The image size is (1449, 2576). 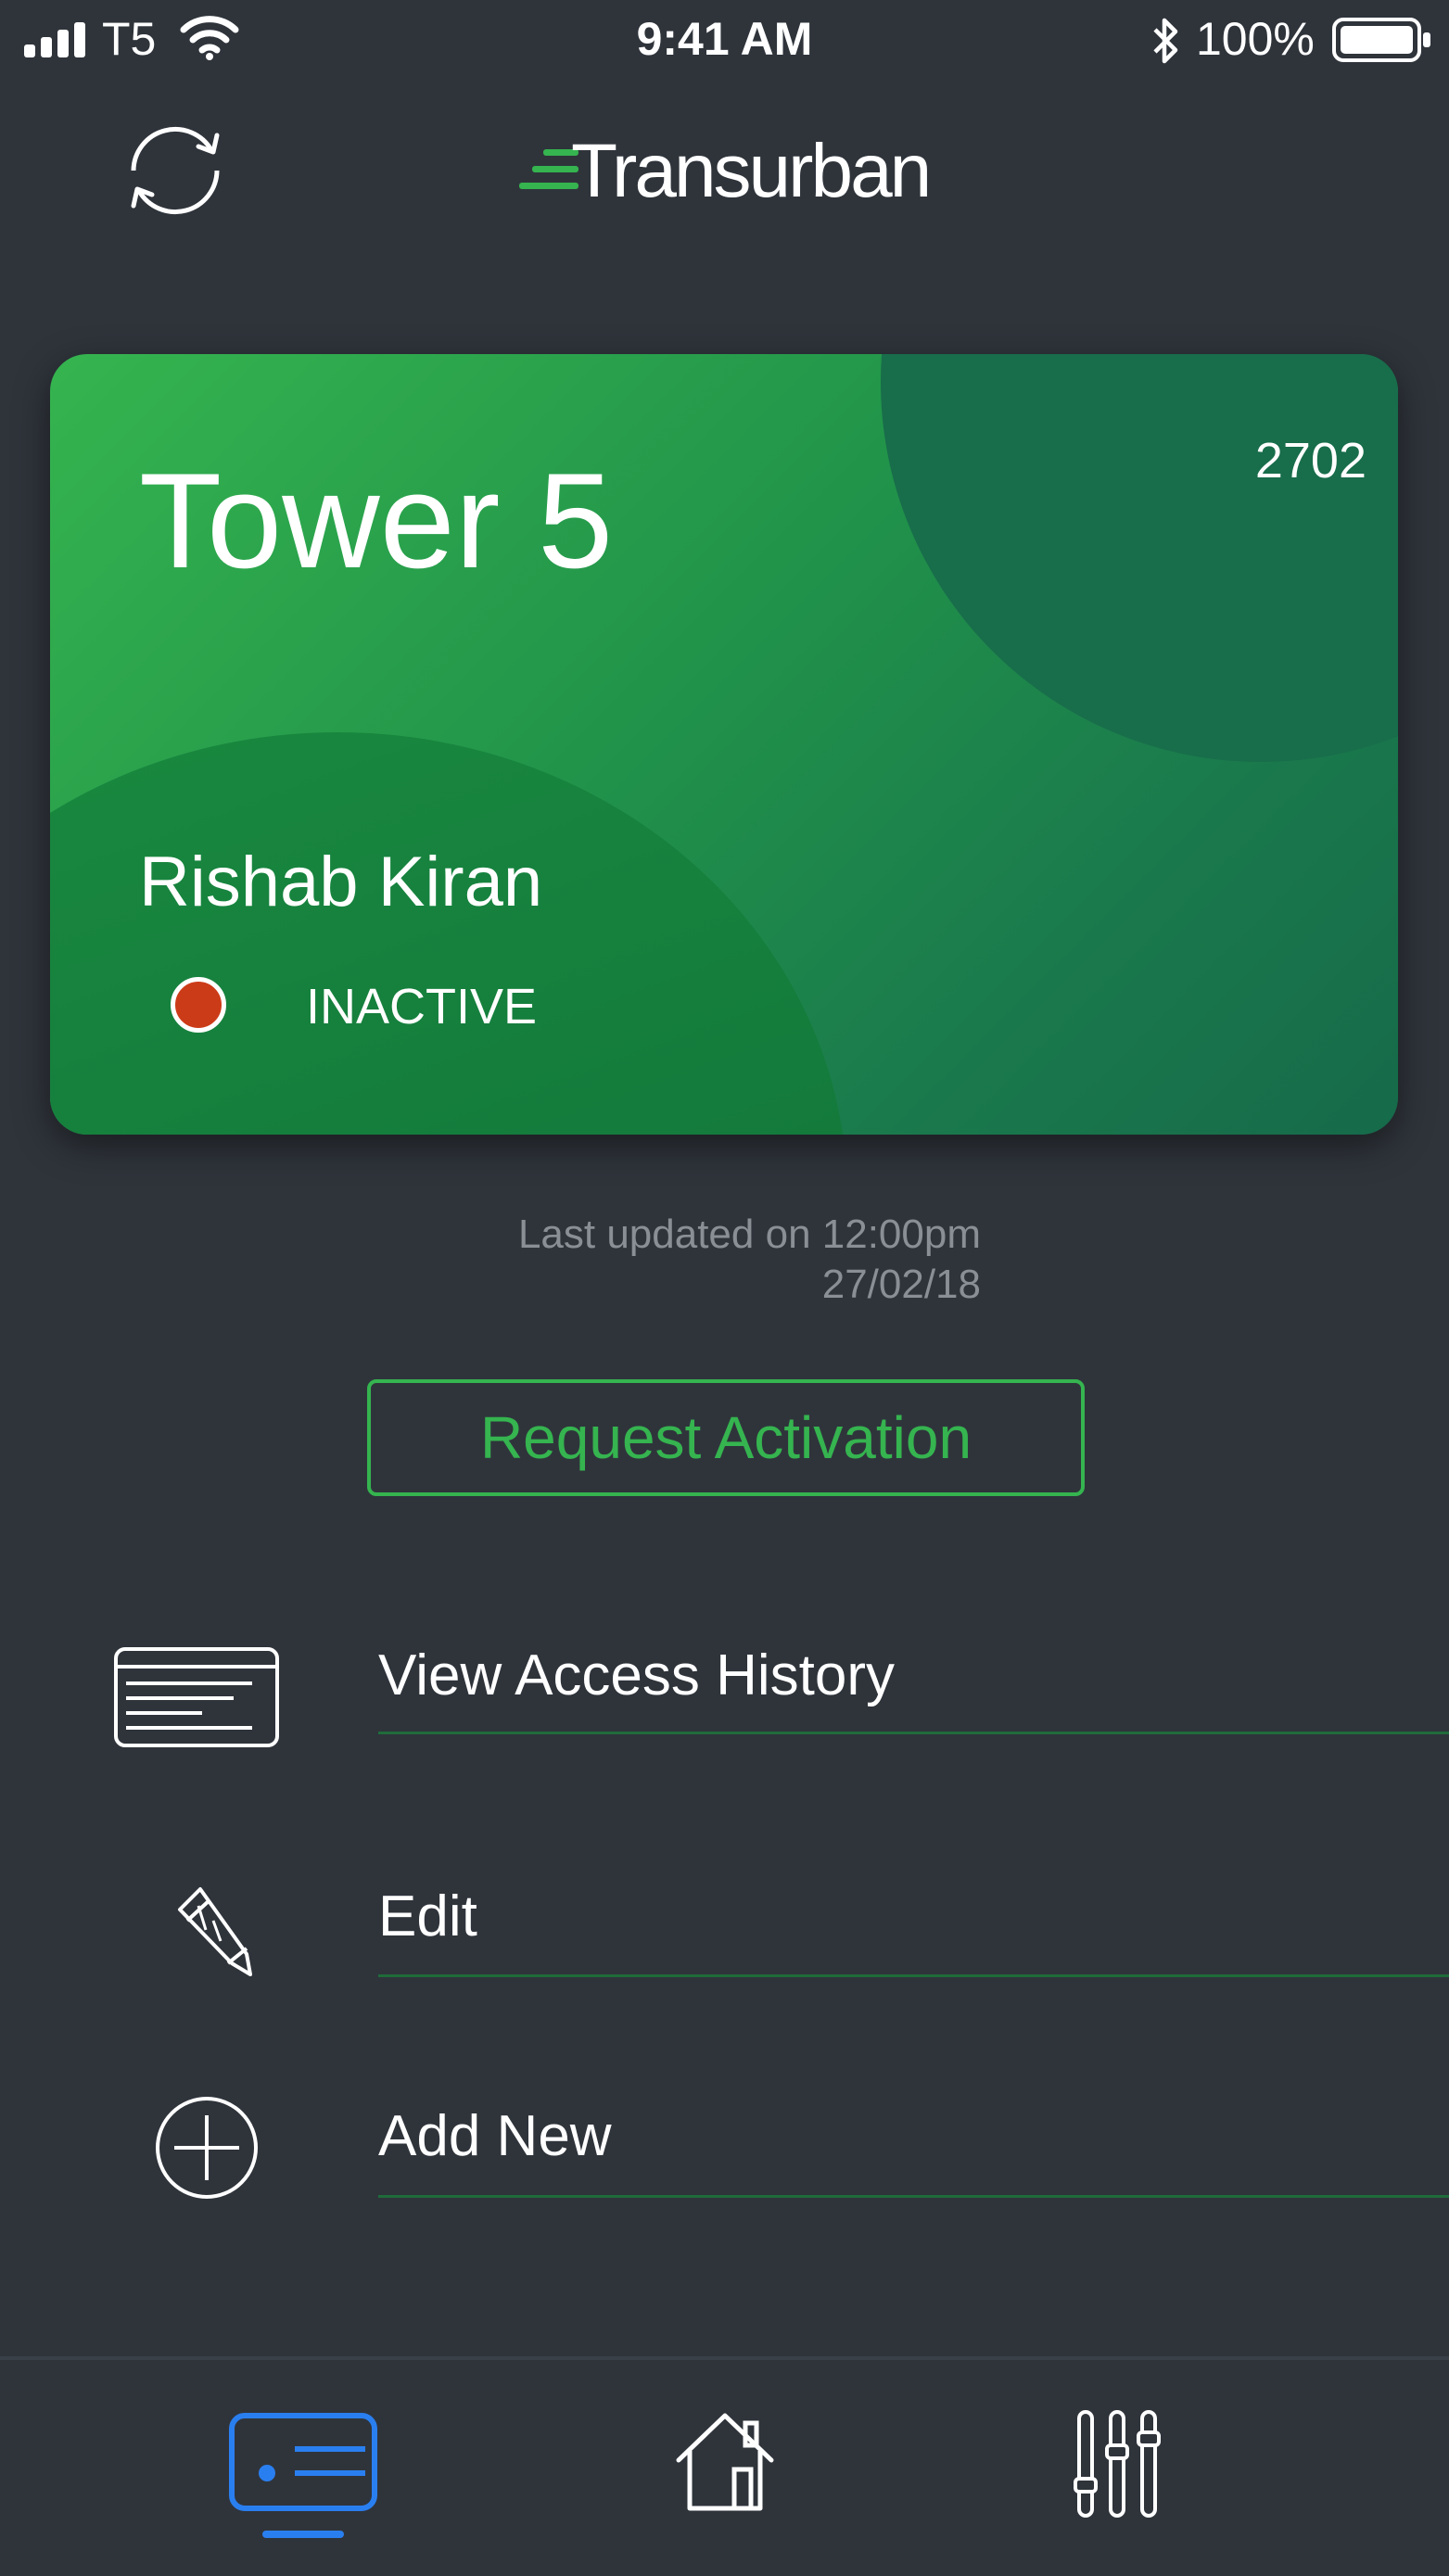 I want to click on refresh-icon, so click(x=175, y=170).